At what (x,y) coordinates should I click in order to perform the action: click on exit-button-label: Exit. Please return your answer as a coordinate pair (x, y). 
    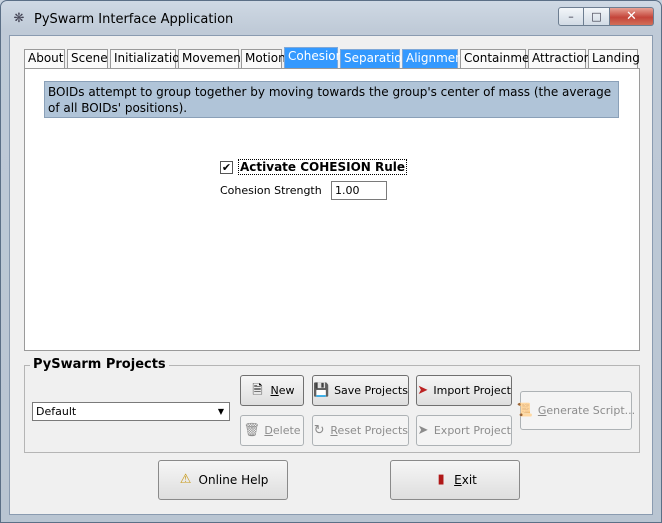
    Looking at the image, I should click on (465, 480).